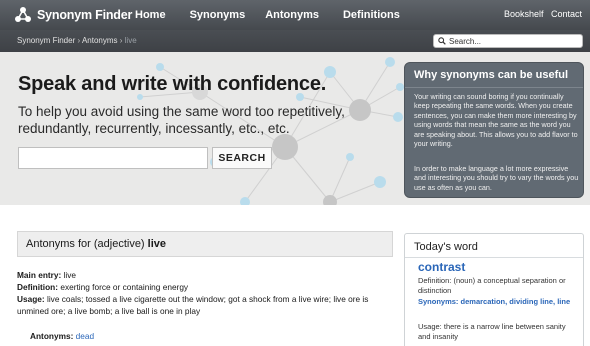 The image size is (590, 346). What do you see at coordinates (85, 15) in the screenshot?
I see `logo-text: Synonym Finder` at bounding box center [85, 15].